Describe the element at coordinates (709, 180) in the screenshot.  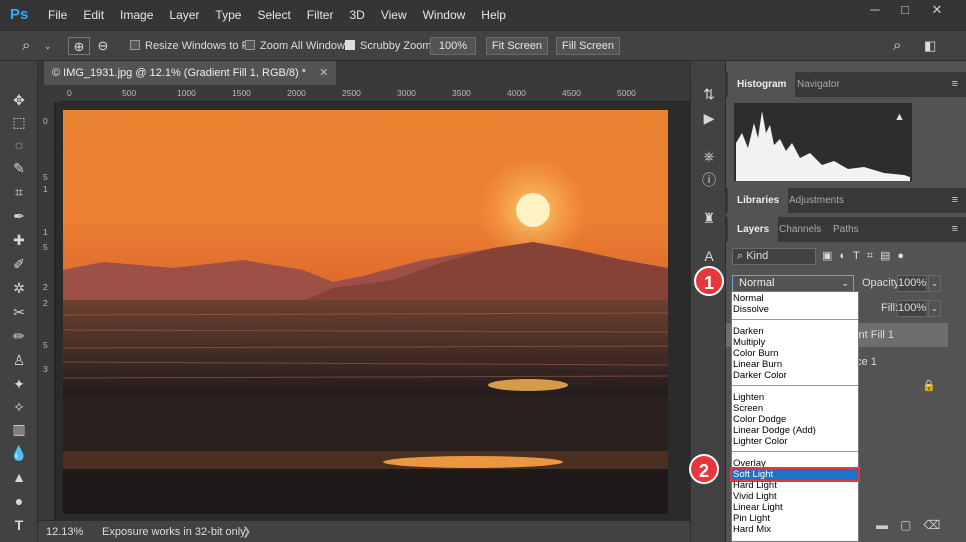
I see `info-icon: ⓘ` at that location.